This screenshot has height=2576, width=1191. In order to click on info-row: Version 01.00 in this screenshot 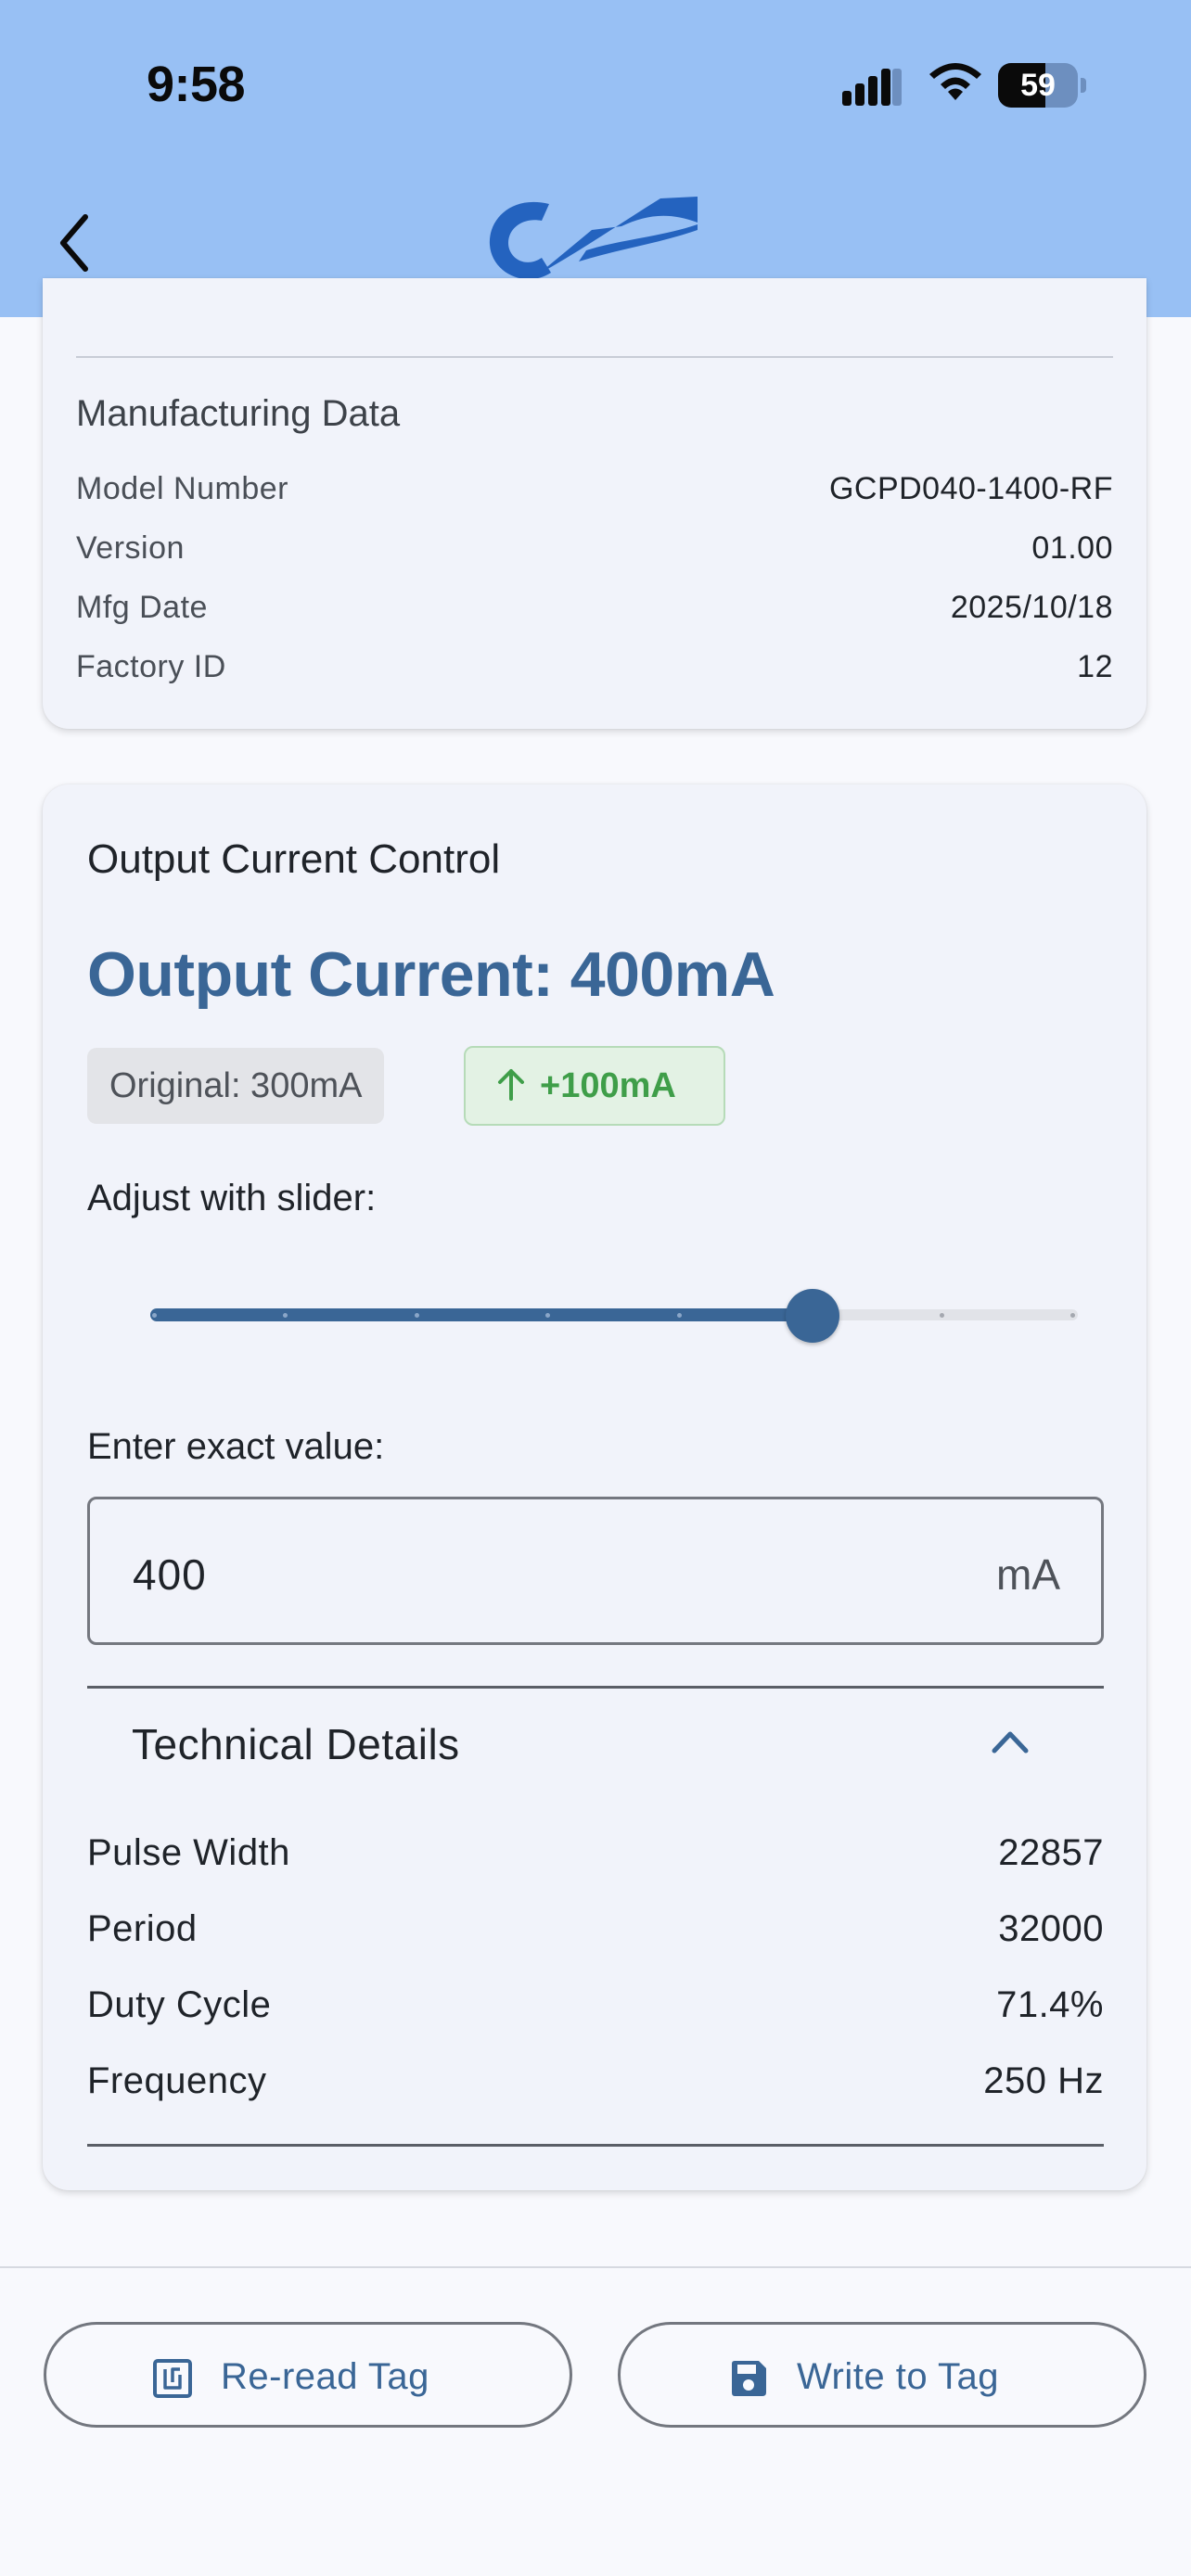, I will do `click(594, 551)`.